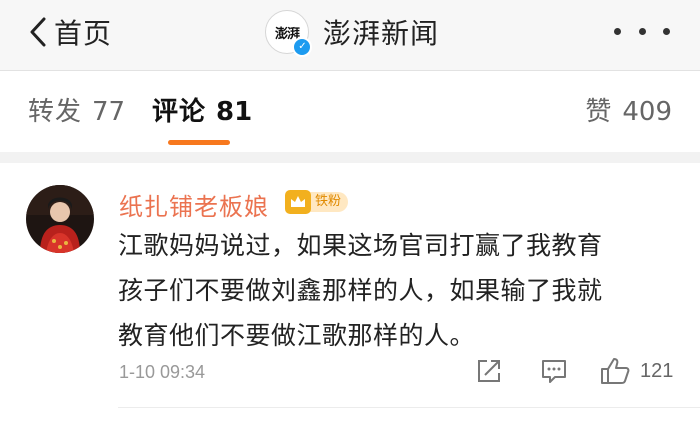  What do you see at coordinates (83, 33) in the screenshot?
I see `back-label: 首页` at bounding box center [83, 33].